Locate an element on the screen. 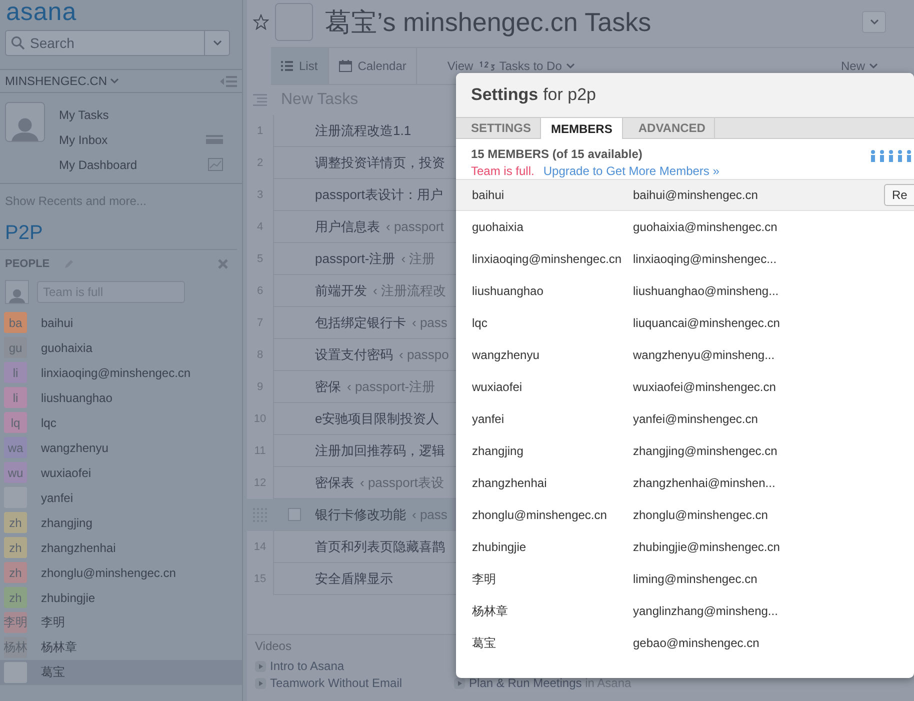 The height and width of the screenshot is (701, 914). avatar-badge: wa is located at coordinates (15, 447).